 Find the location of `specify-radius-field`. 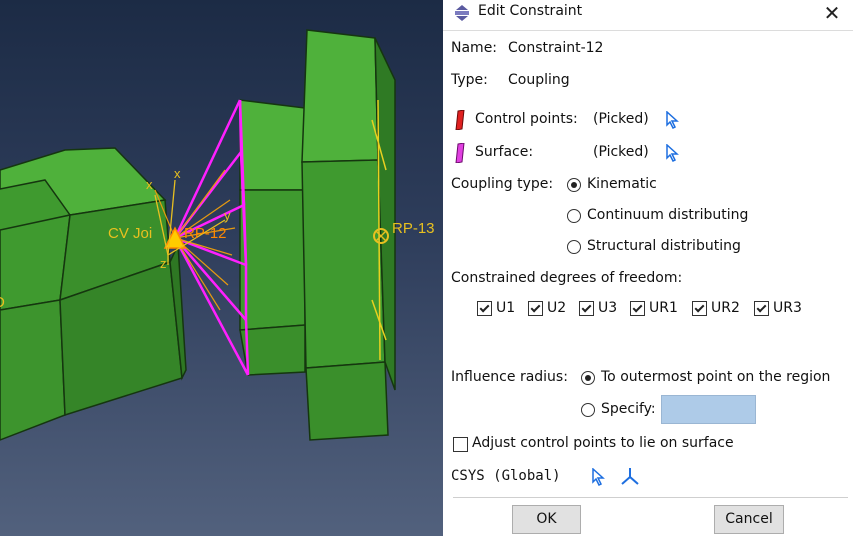

specify-radius-field is located at coordinates (708, 409).